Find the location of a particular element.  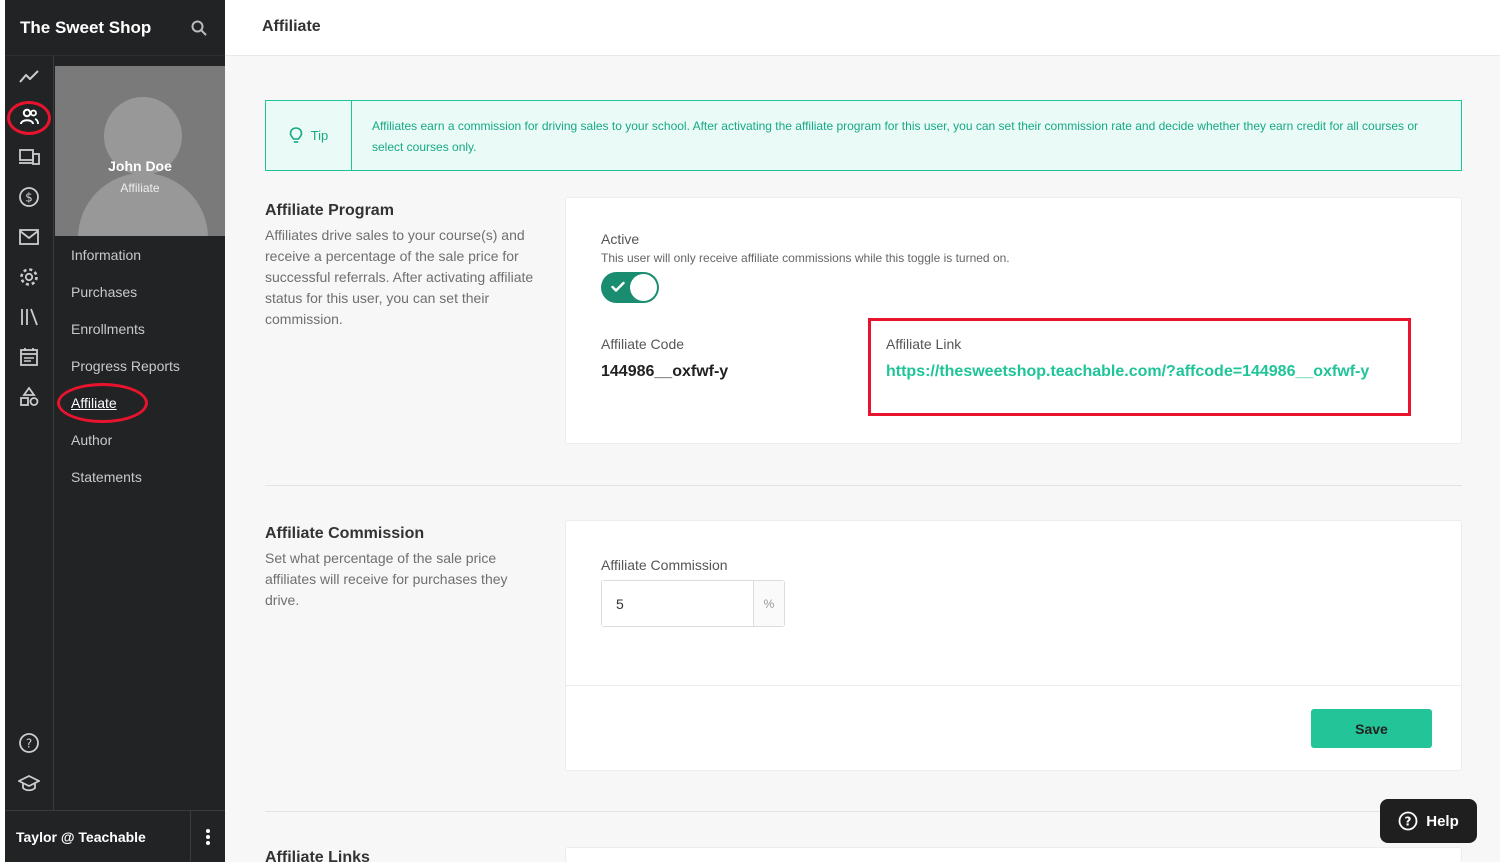

shapes-icon is located at coordinates (29, 397).